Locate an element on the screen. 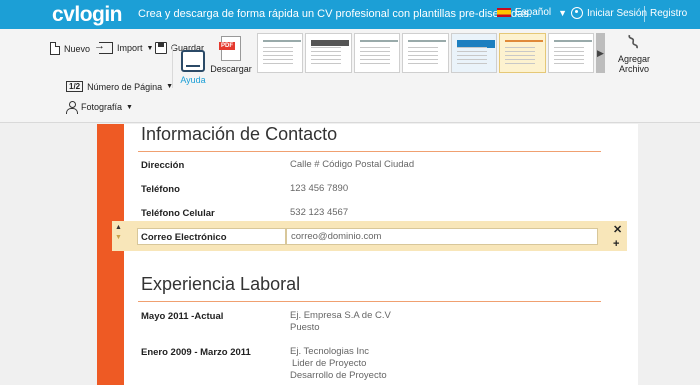 The height and width of the screenshot is (385, 700). address-label: Dirección is located at coordinates (162, 165).